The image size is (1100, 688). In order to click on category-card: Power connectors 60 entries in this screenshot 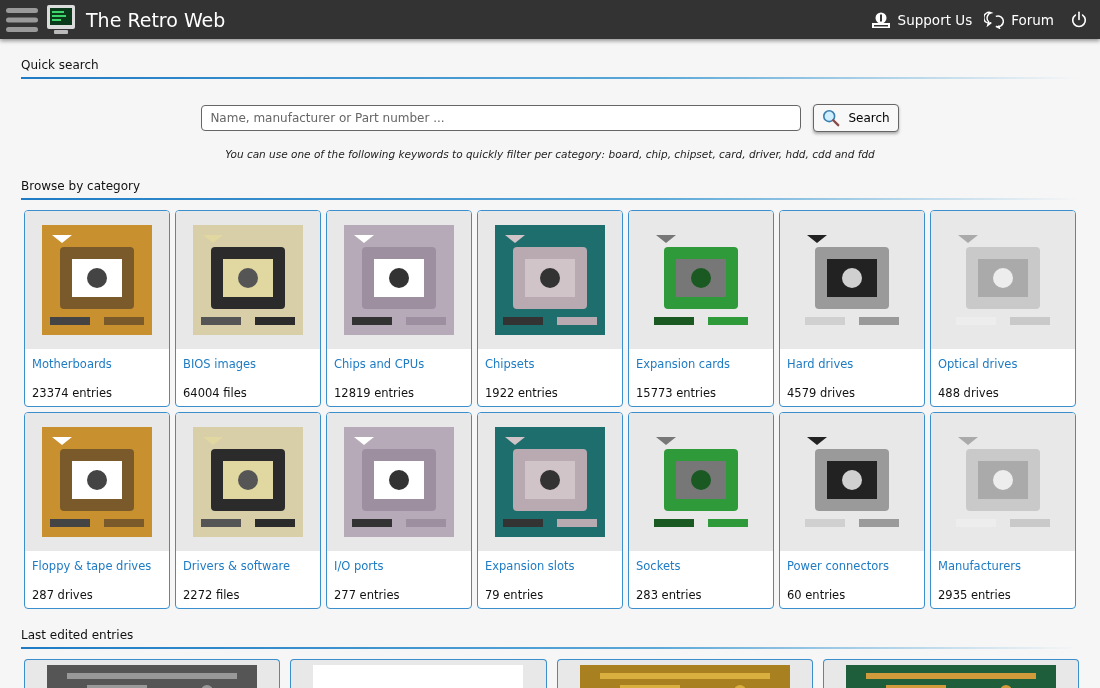, I will do `click(852, 510)`.